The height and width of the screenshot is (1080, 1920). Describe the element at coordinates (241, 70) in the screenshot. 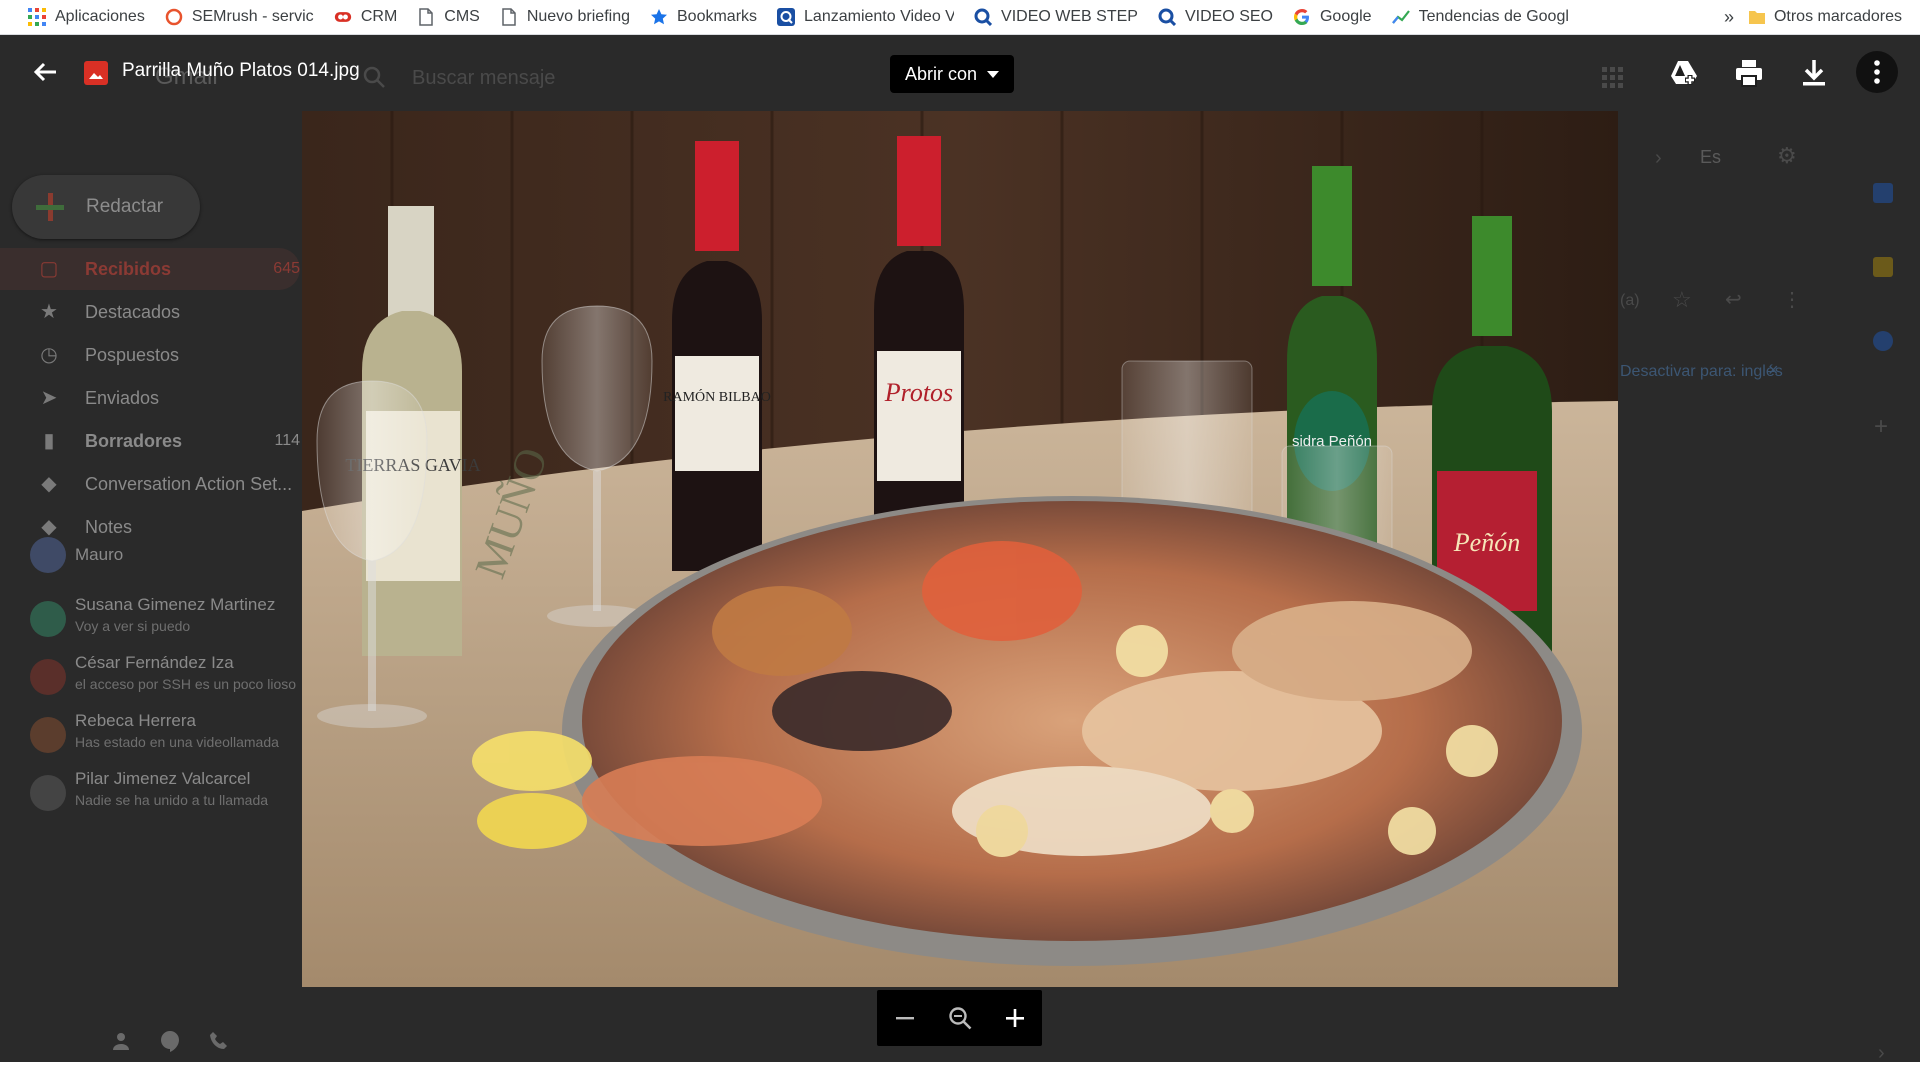

I see `file-name: Parrilla Muño Platos 014.jpg` at that location.